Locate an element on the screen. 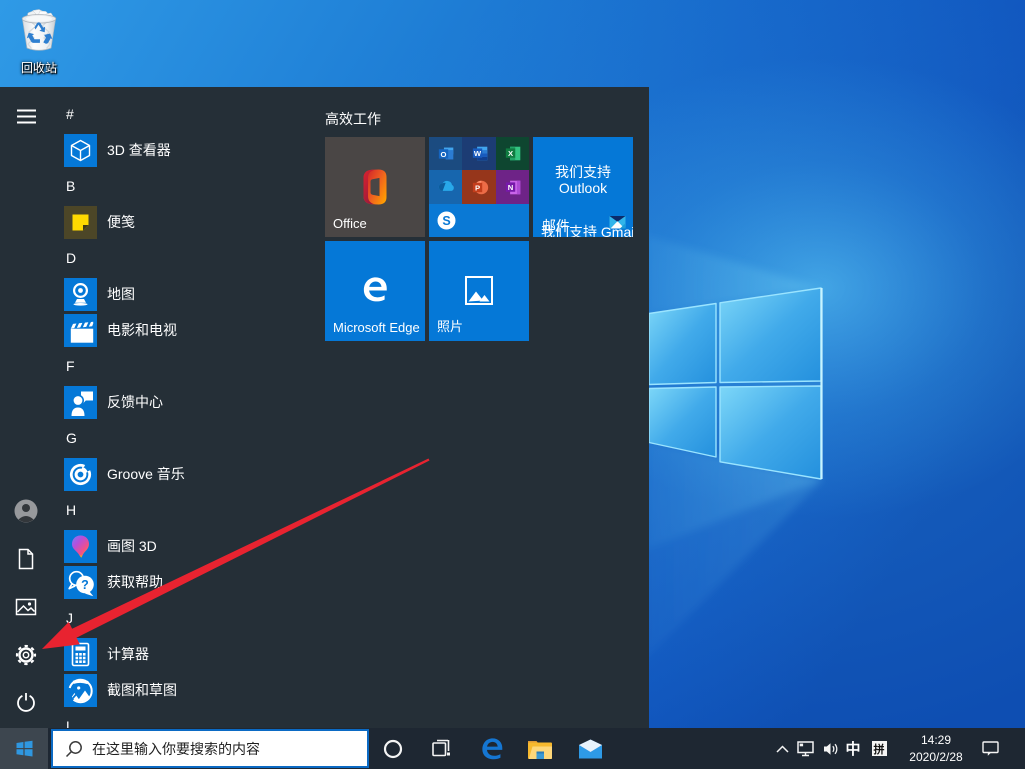  svg-text: S is located at coordinates (446, 221).